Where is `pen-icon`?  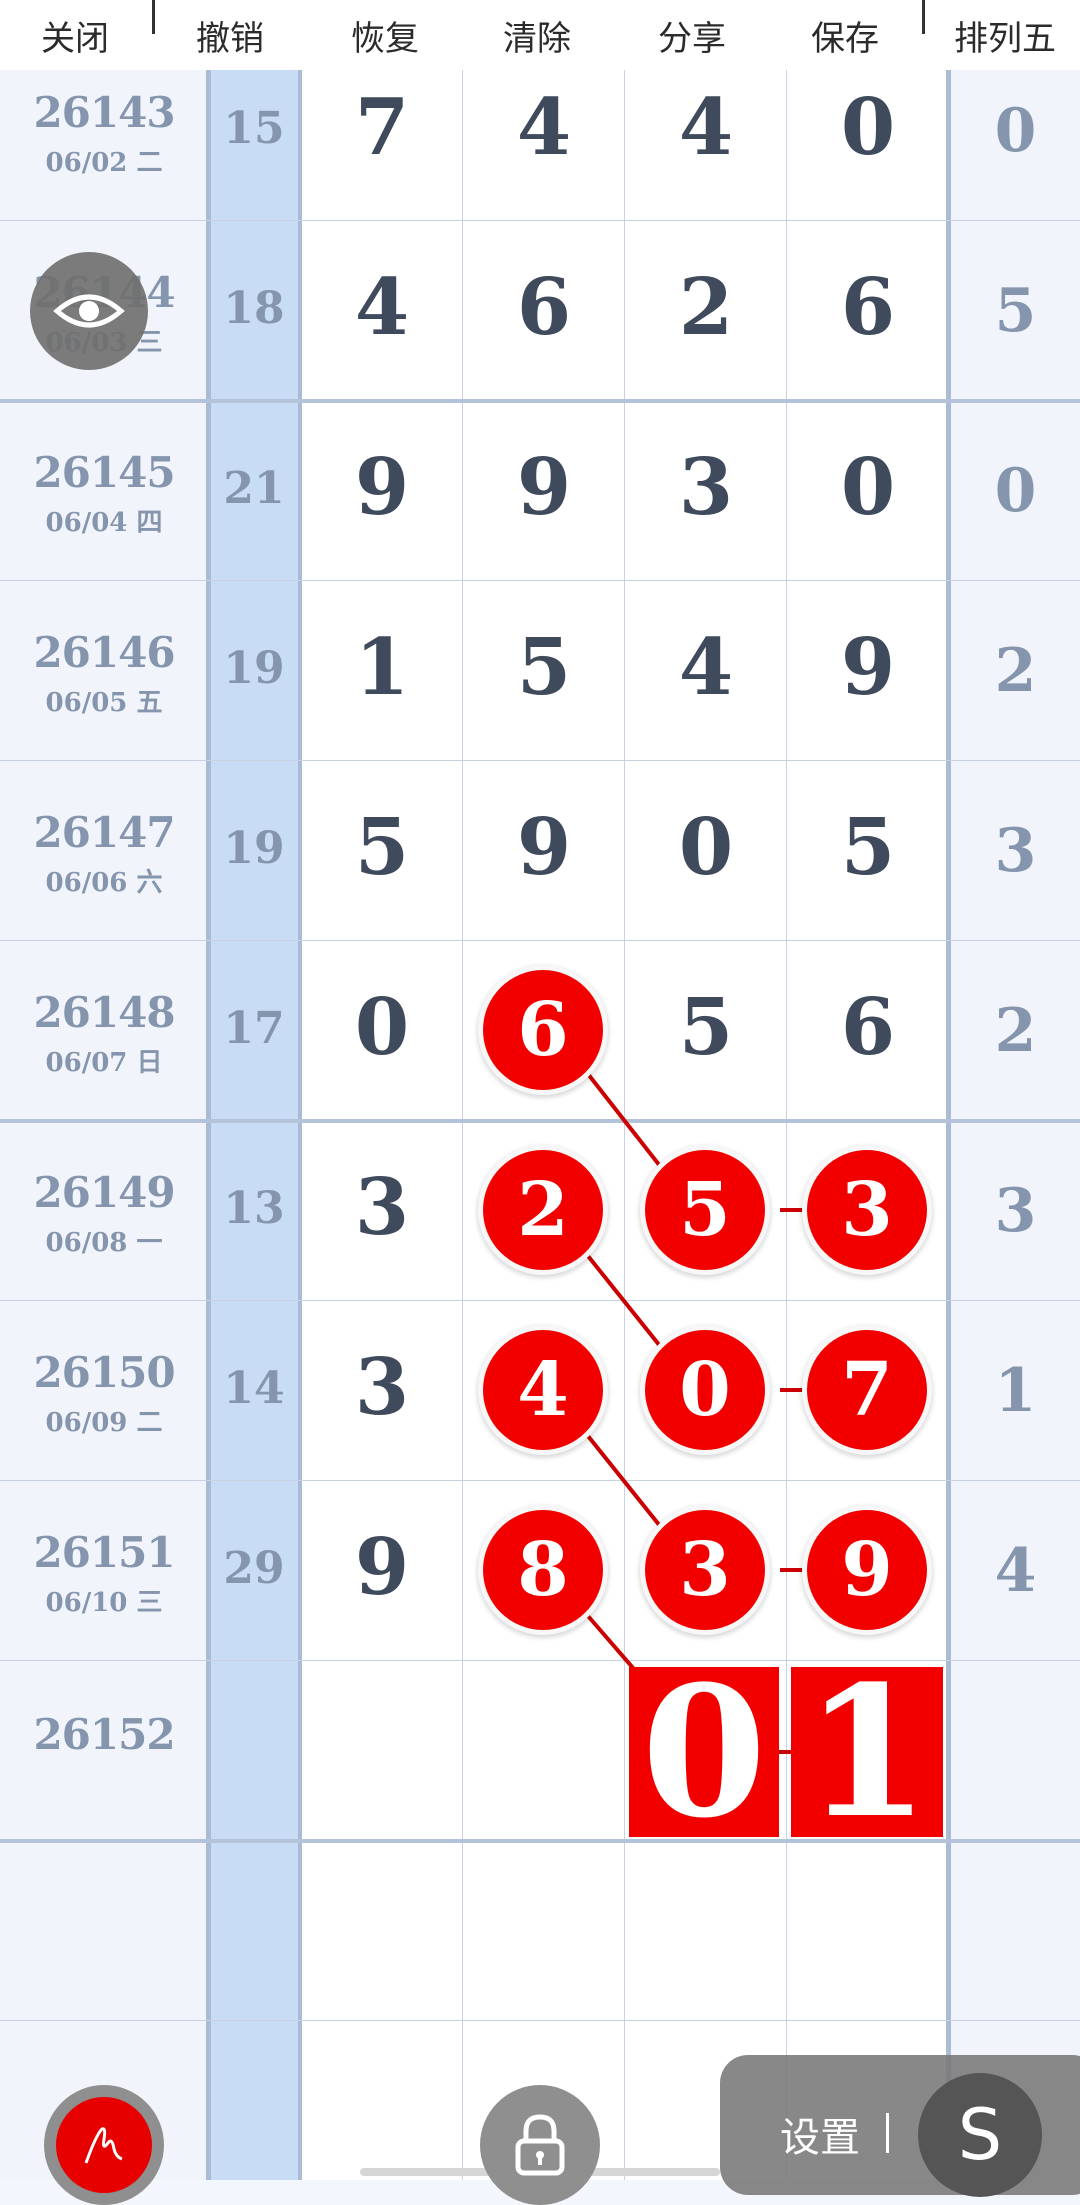 pen-icon is located at coordinates (103, 2145).